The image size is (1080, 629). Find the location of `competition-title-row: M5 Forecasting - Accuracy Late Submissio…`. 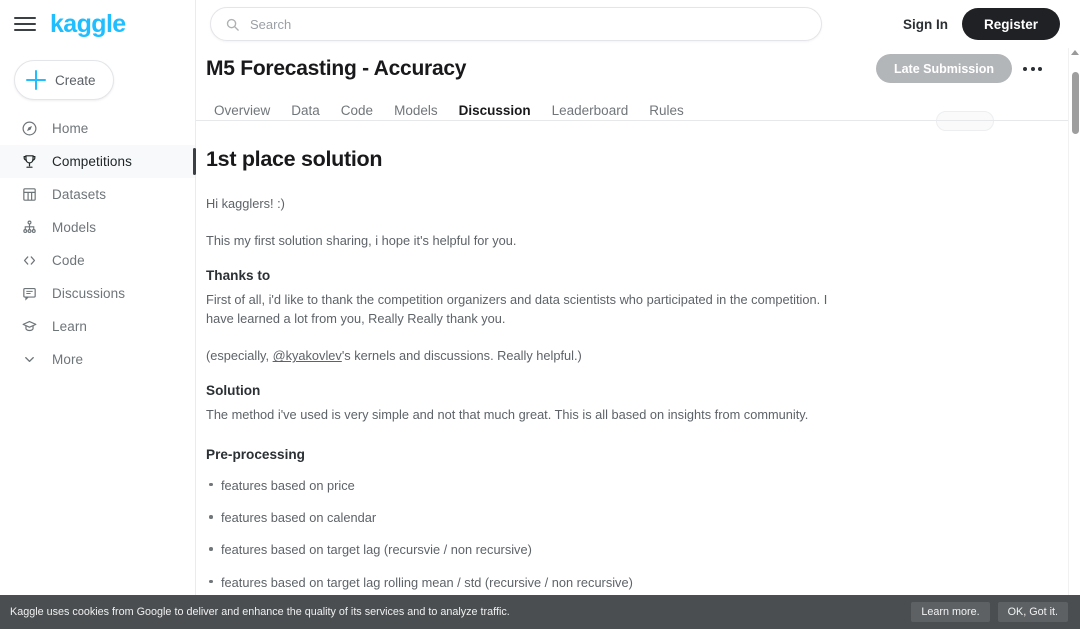

competition-title-row: M5 Forecasting - Accuracy Late Submissio… is located at coordinates (636, 68).